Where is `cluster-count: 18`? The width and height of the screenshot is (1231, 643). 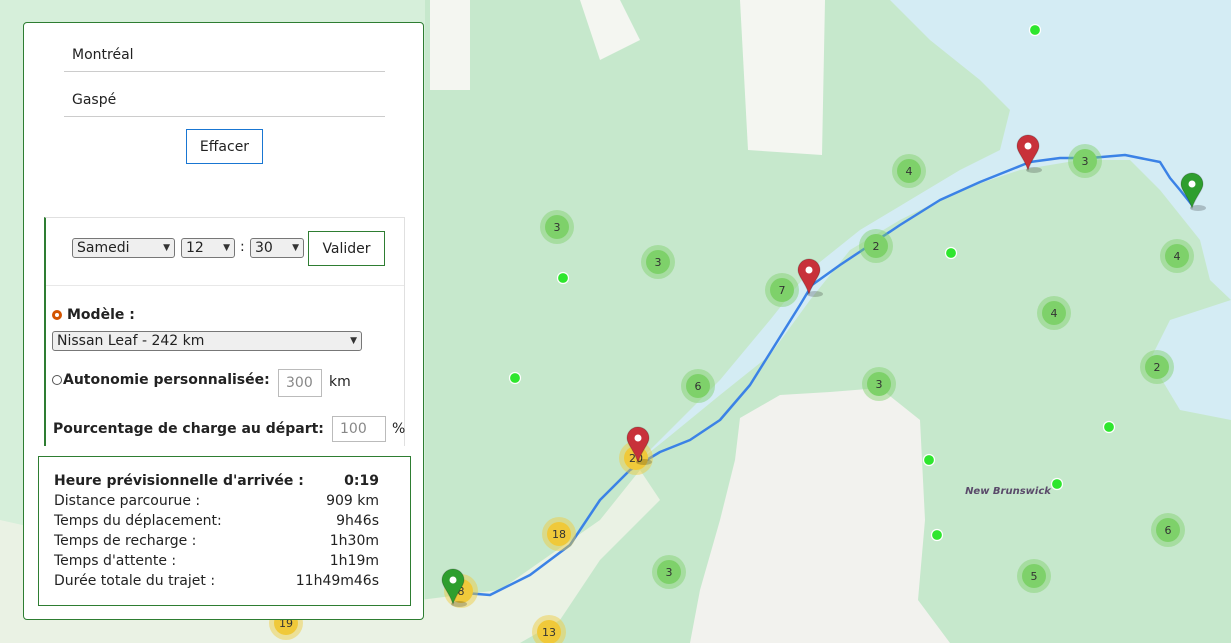
cluster-count: 18 is located at coordinates (559, 534).